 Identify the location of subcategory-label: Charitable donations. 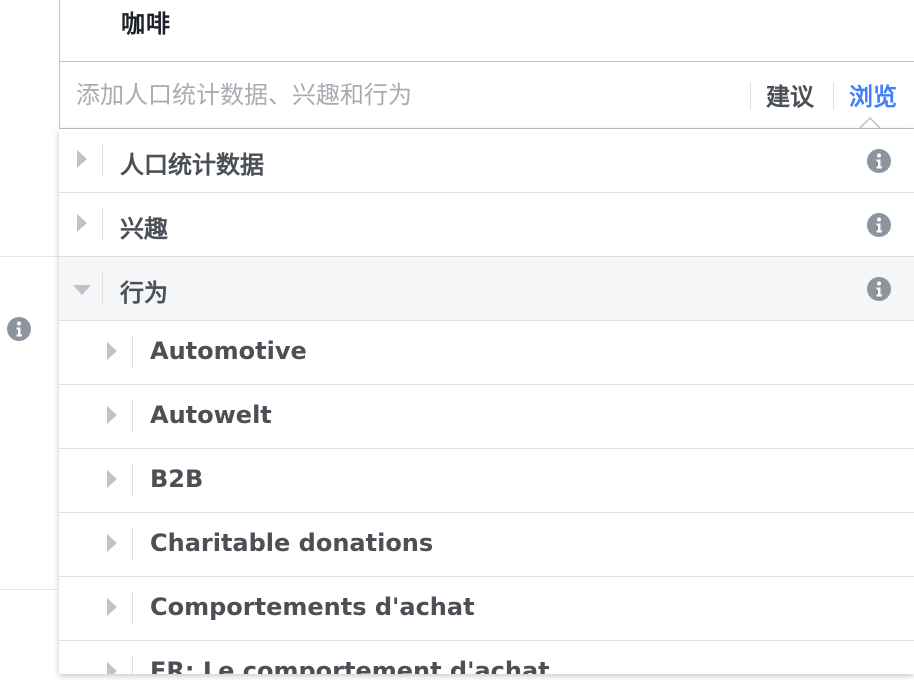
(292, 543).